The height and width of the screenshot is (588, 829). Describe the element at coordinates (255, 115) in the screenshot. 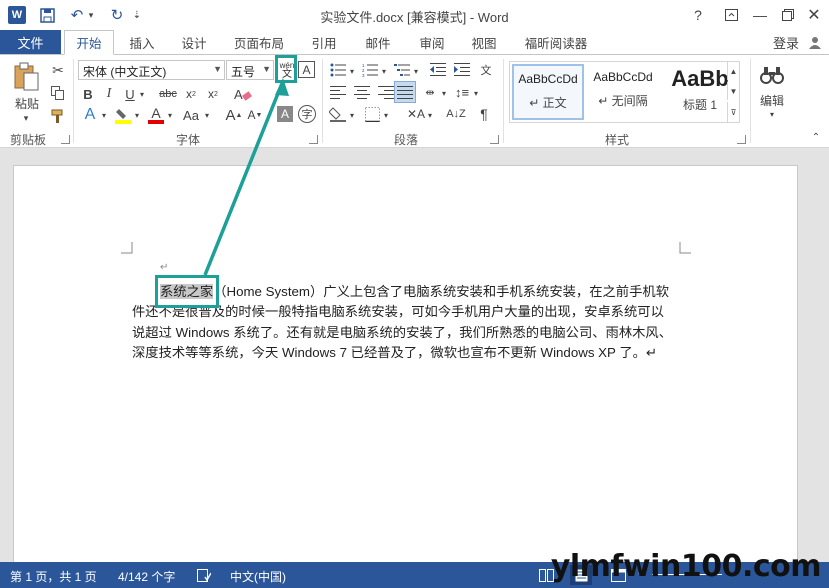

I see `shrink-font-icon: A ▼` at that location.